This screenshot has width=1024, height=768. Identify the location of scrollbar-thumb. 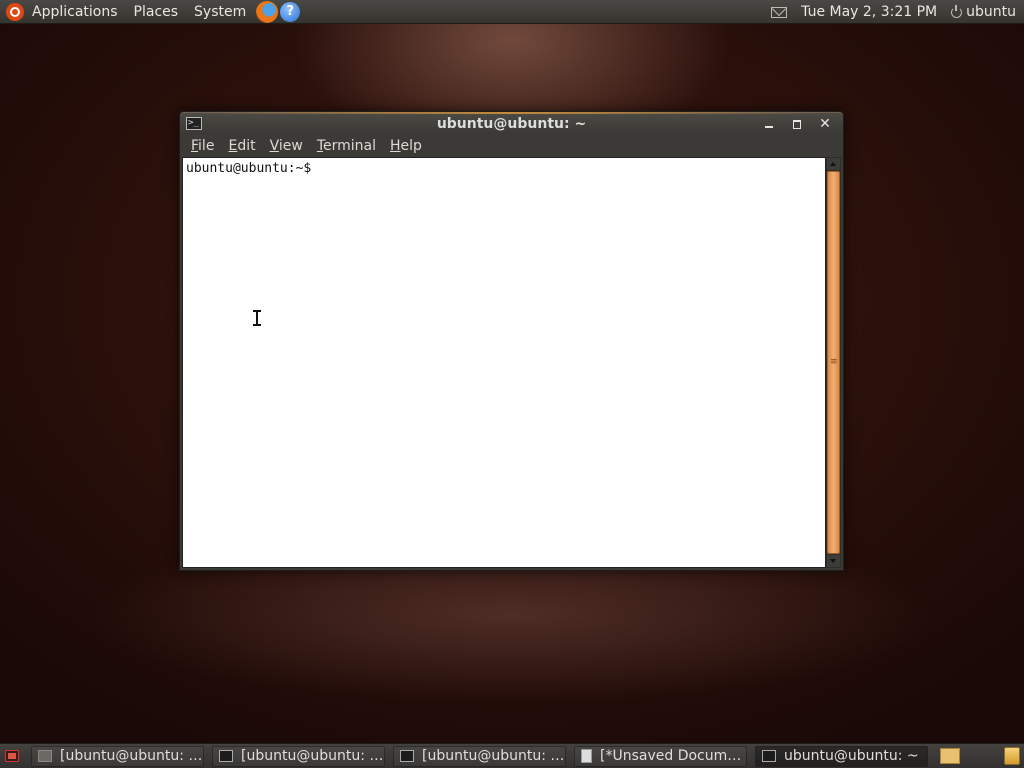
(833, 362).